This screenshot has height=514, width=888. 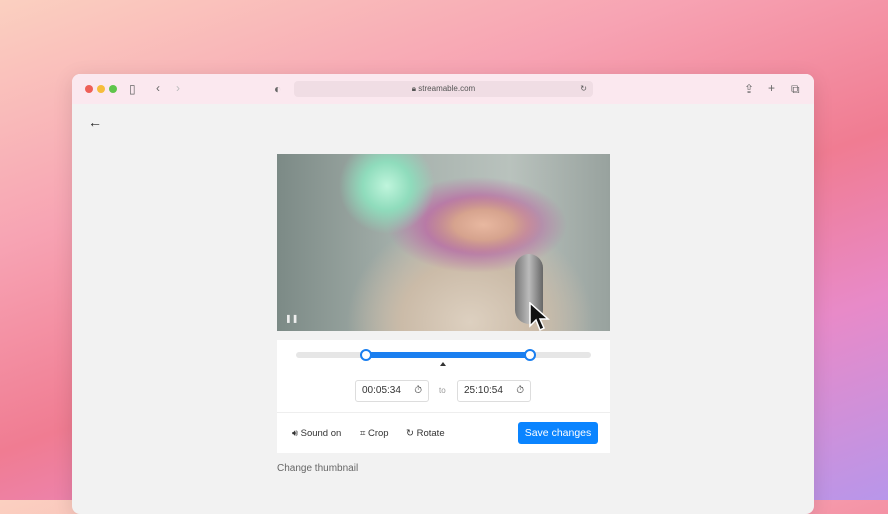 I want to click on save-changes-button: Save changes, so click(x=558, y=433).